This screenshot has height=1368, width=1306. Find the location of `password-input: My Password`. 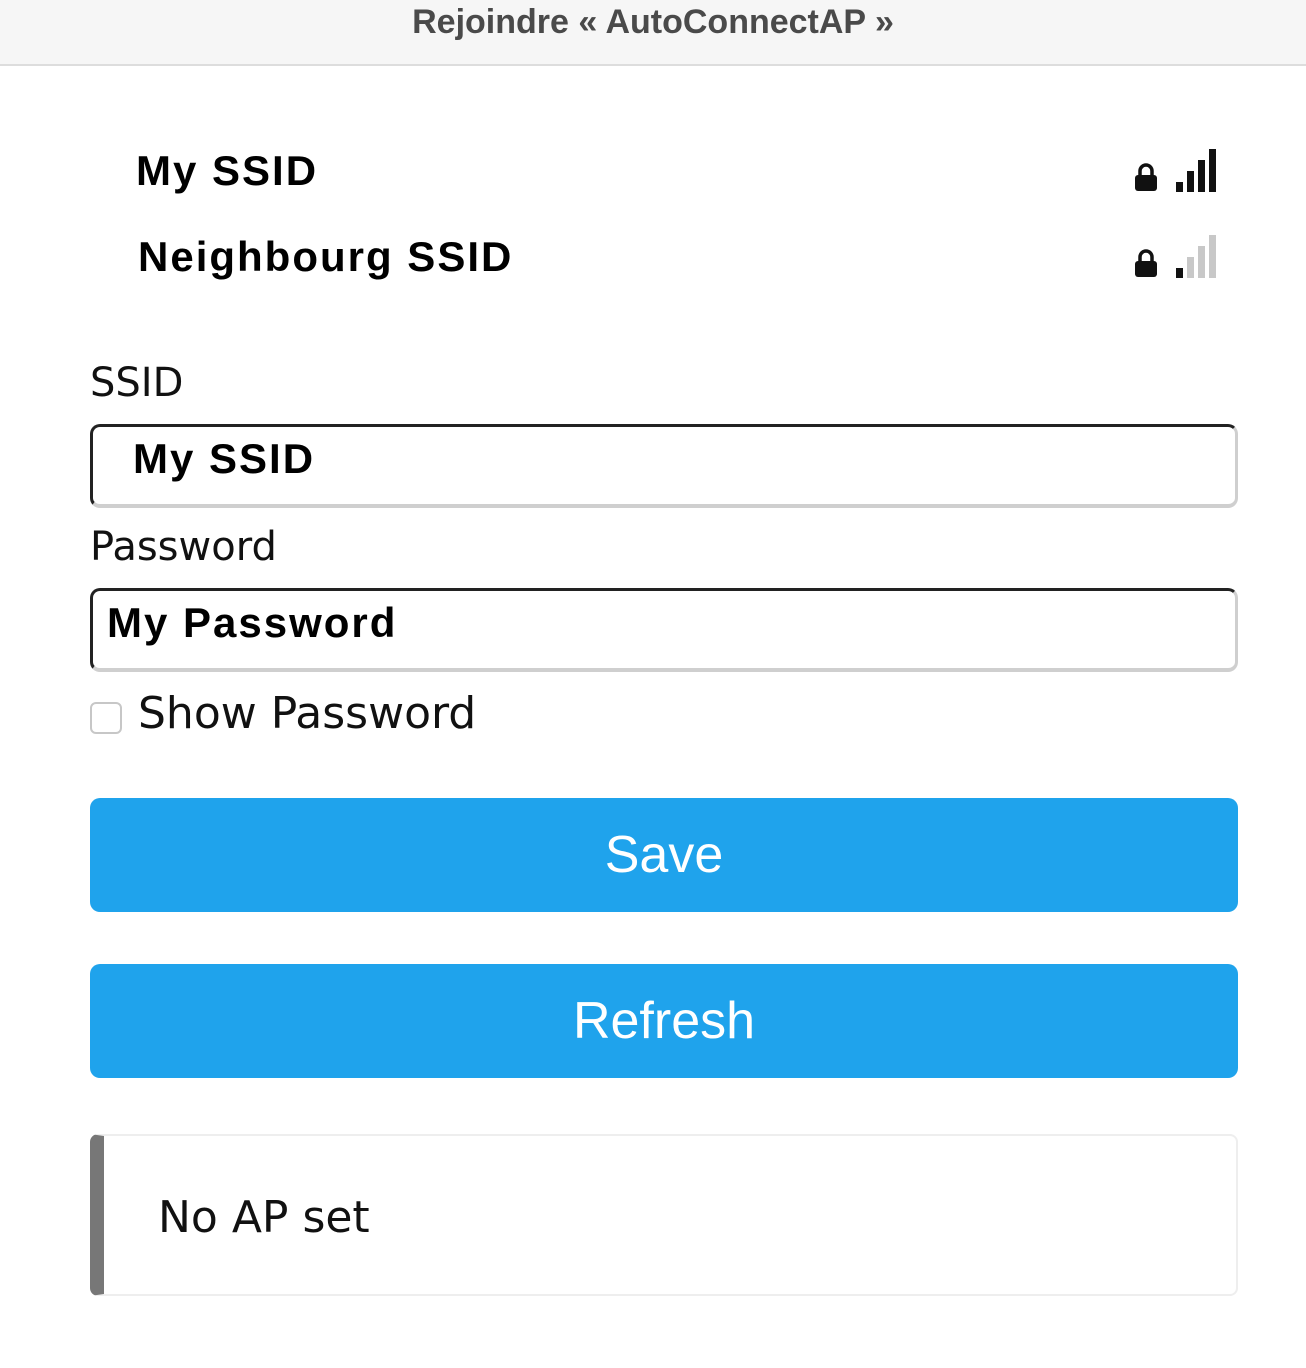

password-input: My Password is located at coordinates (664, 630).